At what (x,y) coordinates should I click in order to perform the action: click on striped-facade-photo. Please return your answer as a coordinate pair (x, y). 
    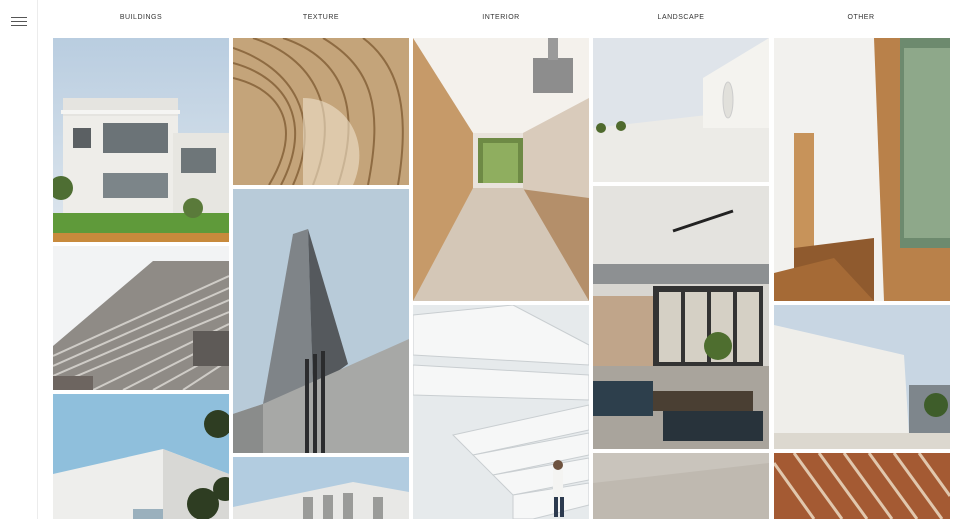
    Looking at the image, I should click on (141, 318).